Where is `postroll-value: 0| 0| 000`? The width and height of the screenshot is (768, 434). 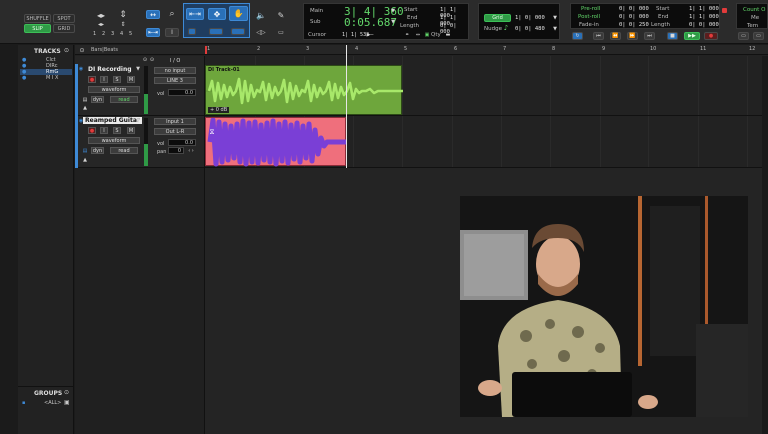
postroll-value: 0| 0| 000 is located at coordinates (634, 17).